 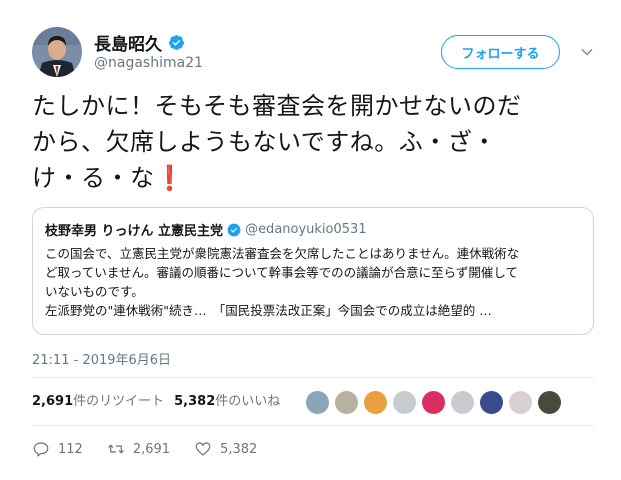 What do you see at coordinates (70, 449) in the screenshot?
I see `reply-count: 112` at bounding box center [70, 449].